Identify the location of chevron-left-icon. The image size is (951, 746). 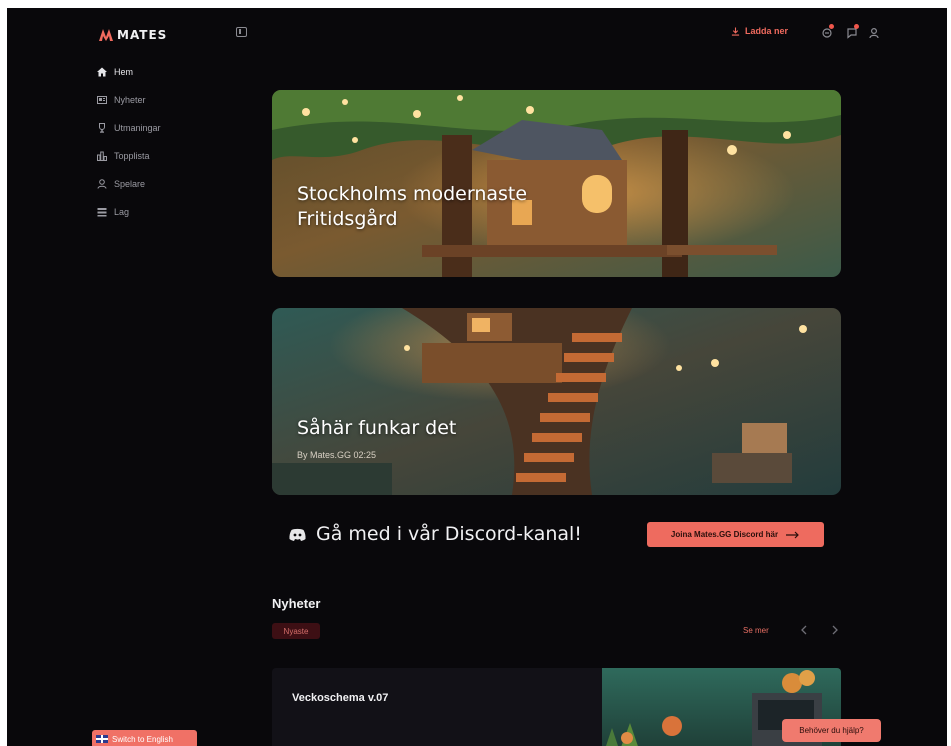
(803, 630).